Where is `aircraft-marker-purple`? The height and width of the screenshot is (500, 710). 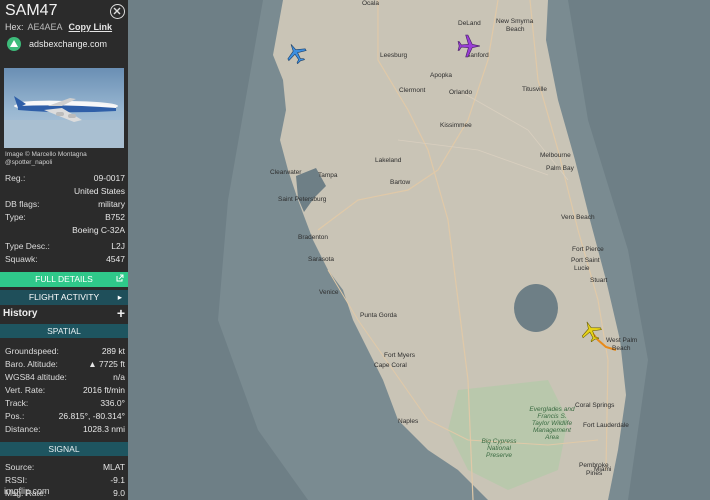
aircraft-marker-purple is located at coordinates (469, 47).